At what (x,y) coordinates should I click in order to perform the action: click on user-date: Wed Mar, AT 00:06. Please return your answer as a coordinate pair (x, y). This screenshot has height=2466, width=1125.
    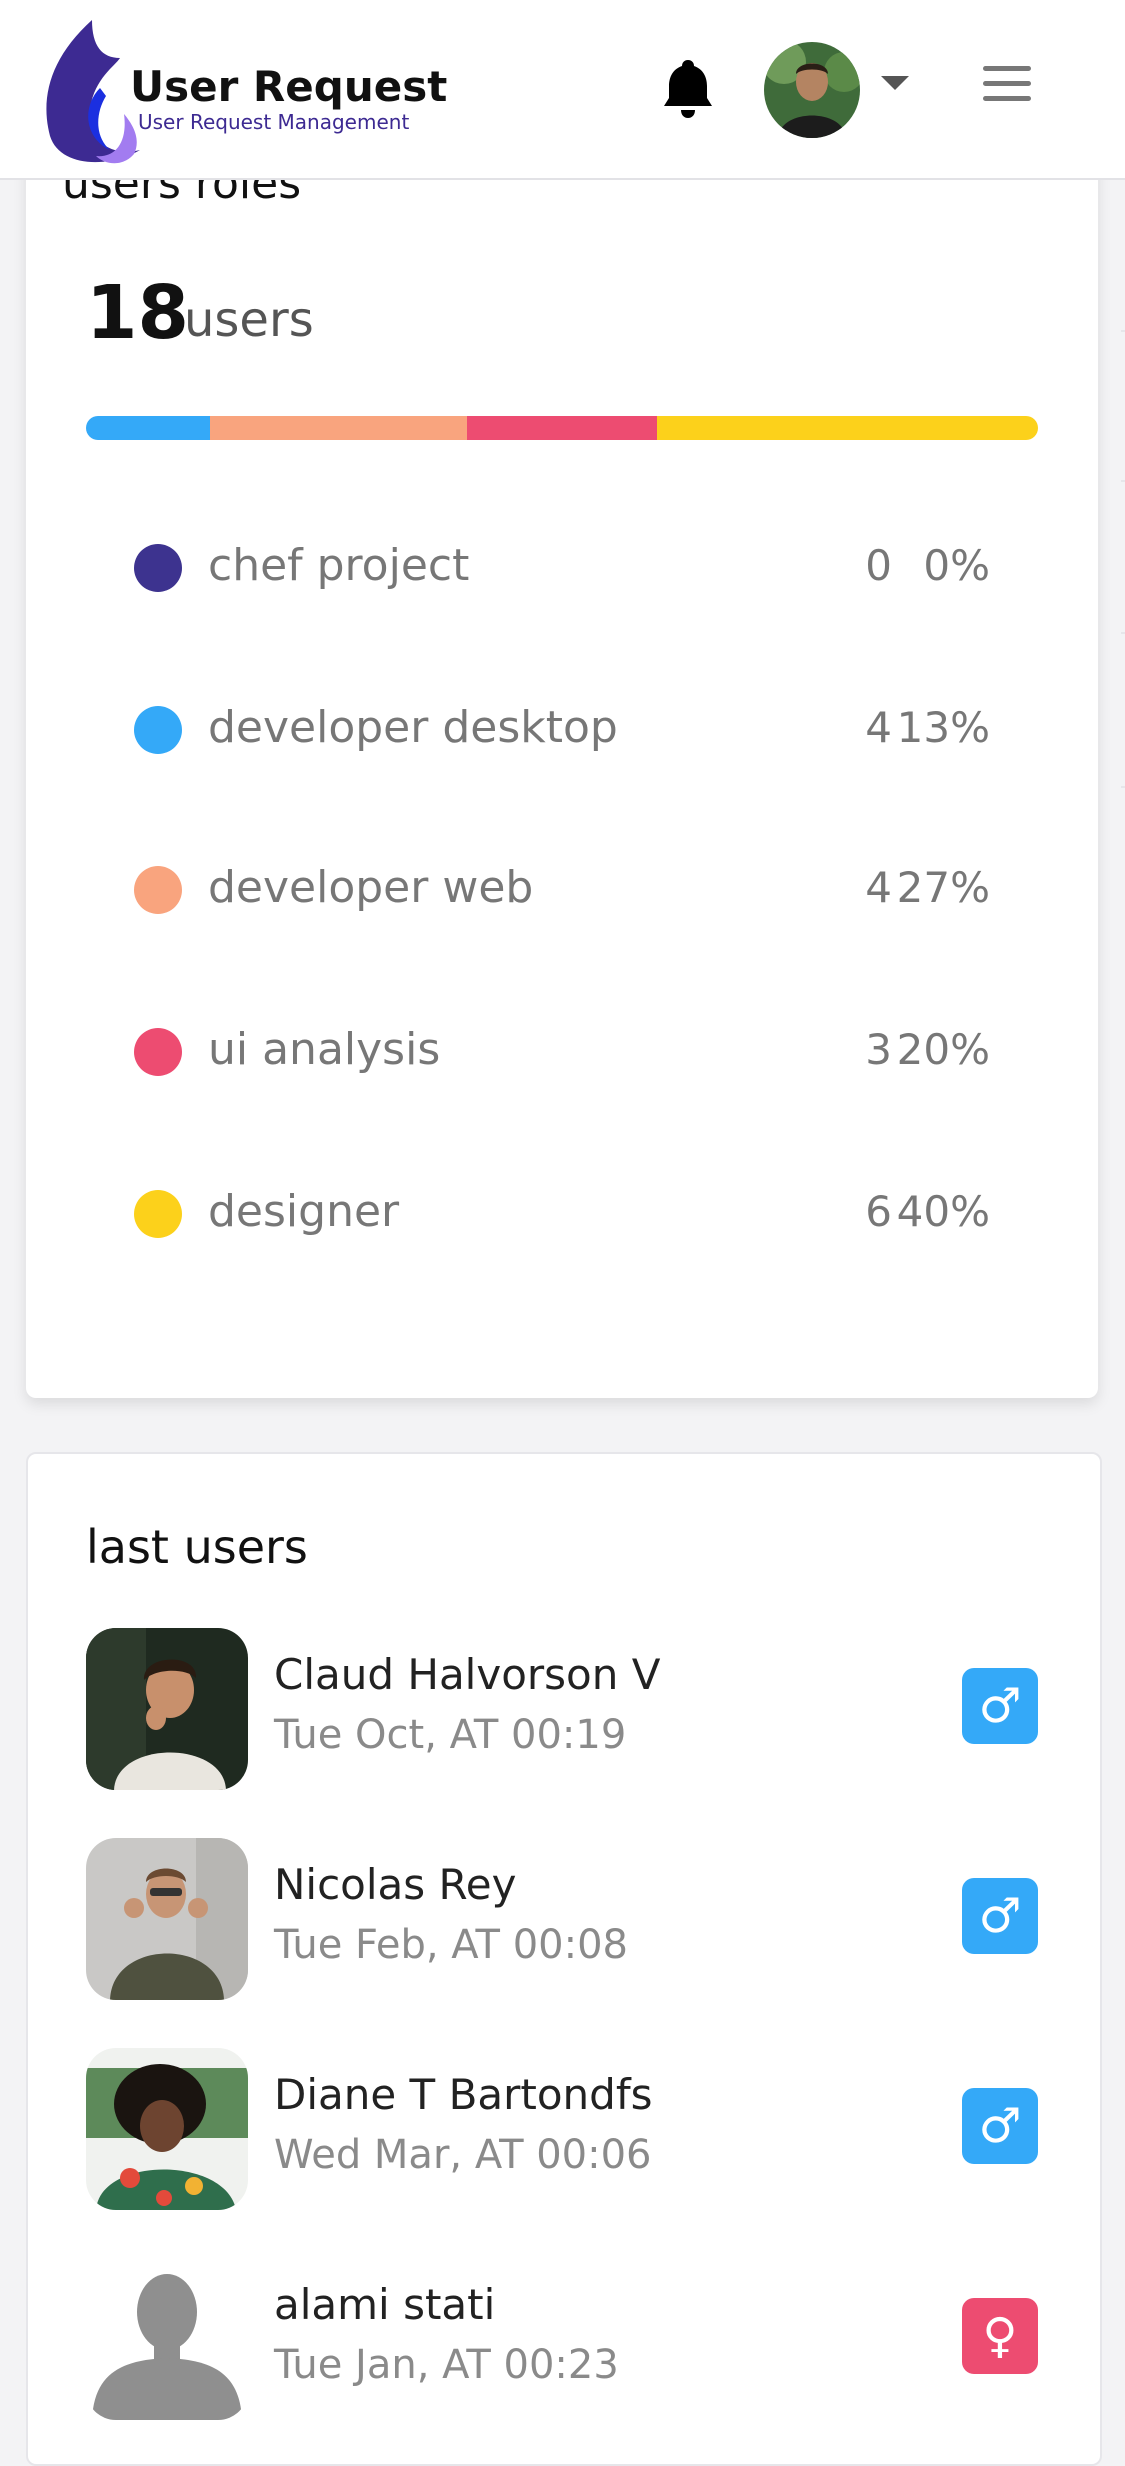
    Looking at the image, I should click on (463, 2155).